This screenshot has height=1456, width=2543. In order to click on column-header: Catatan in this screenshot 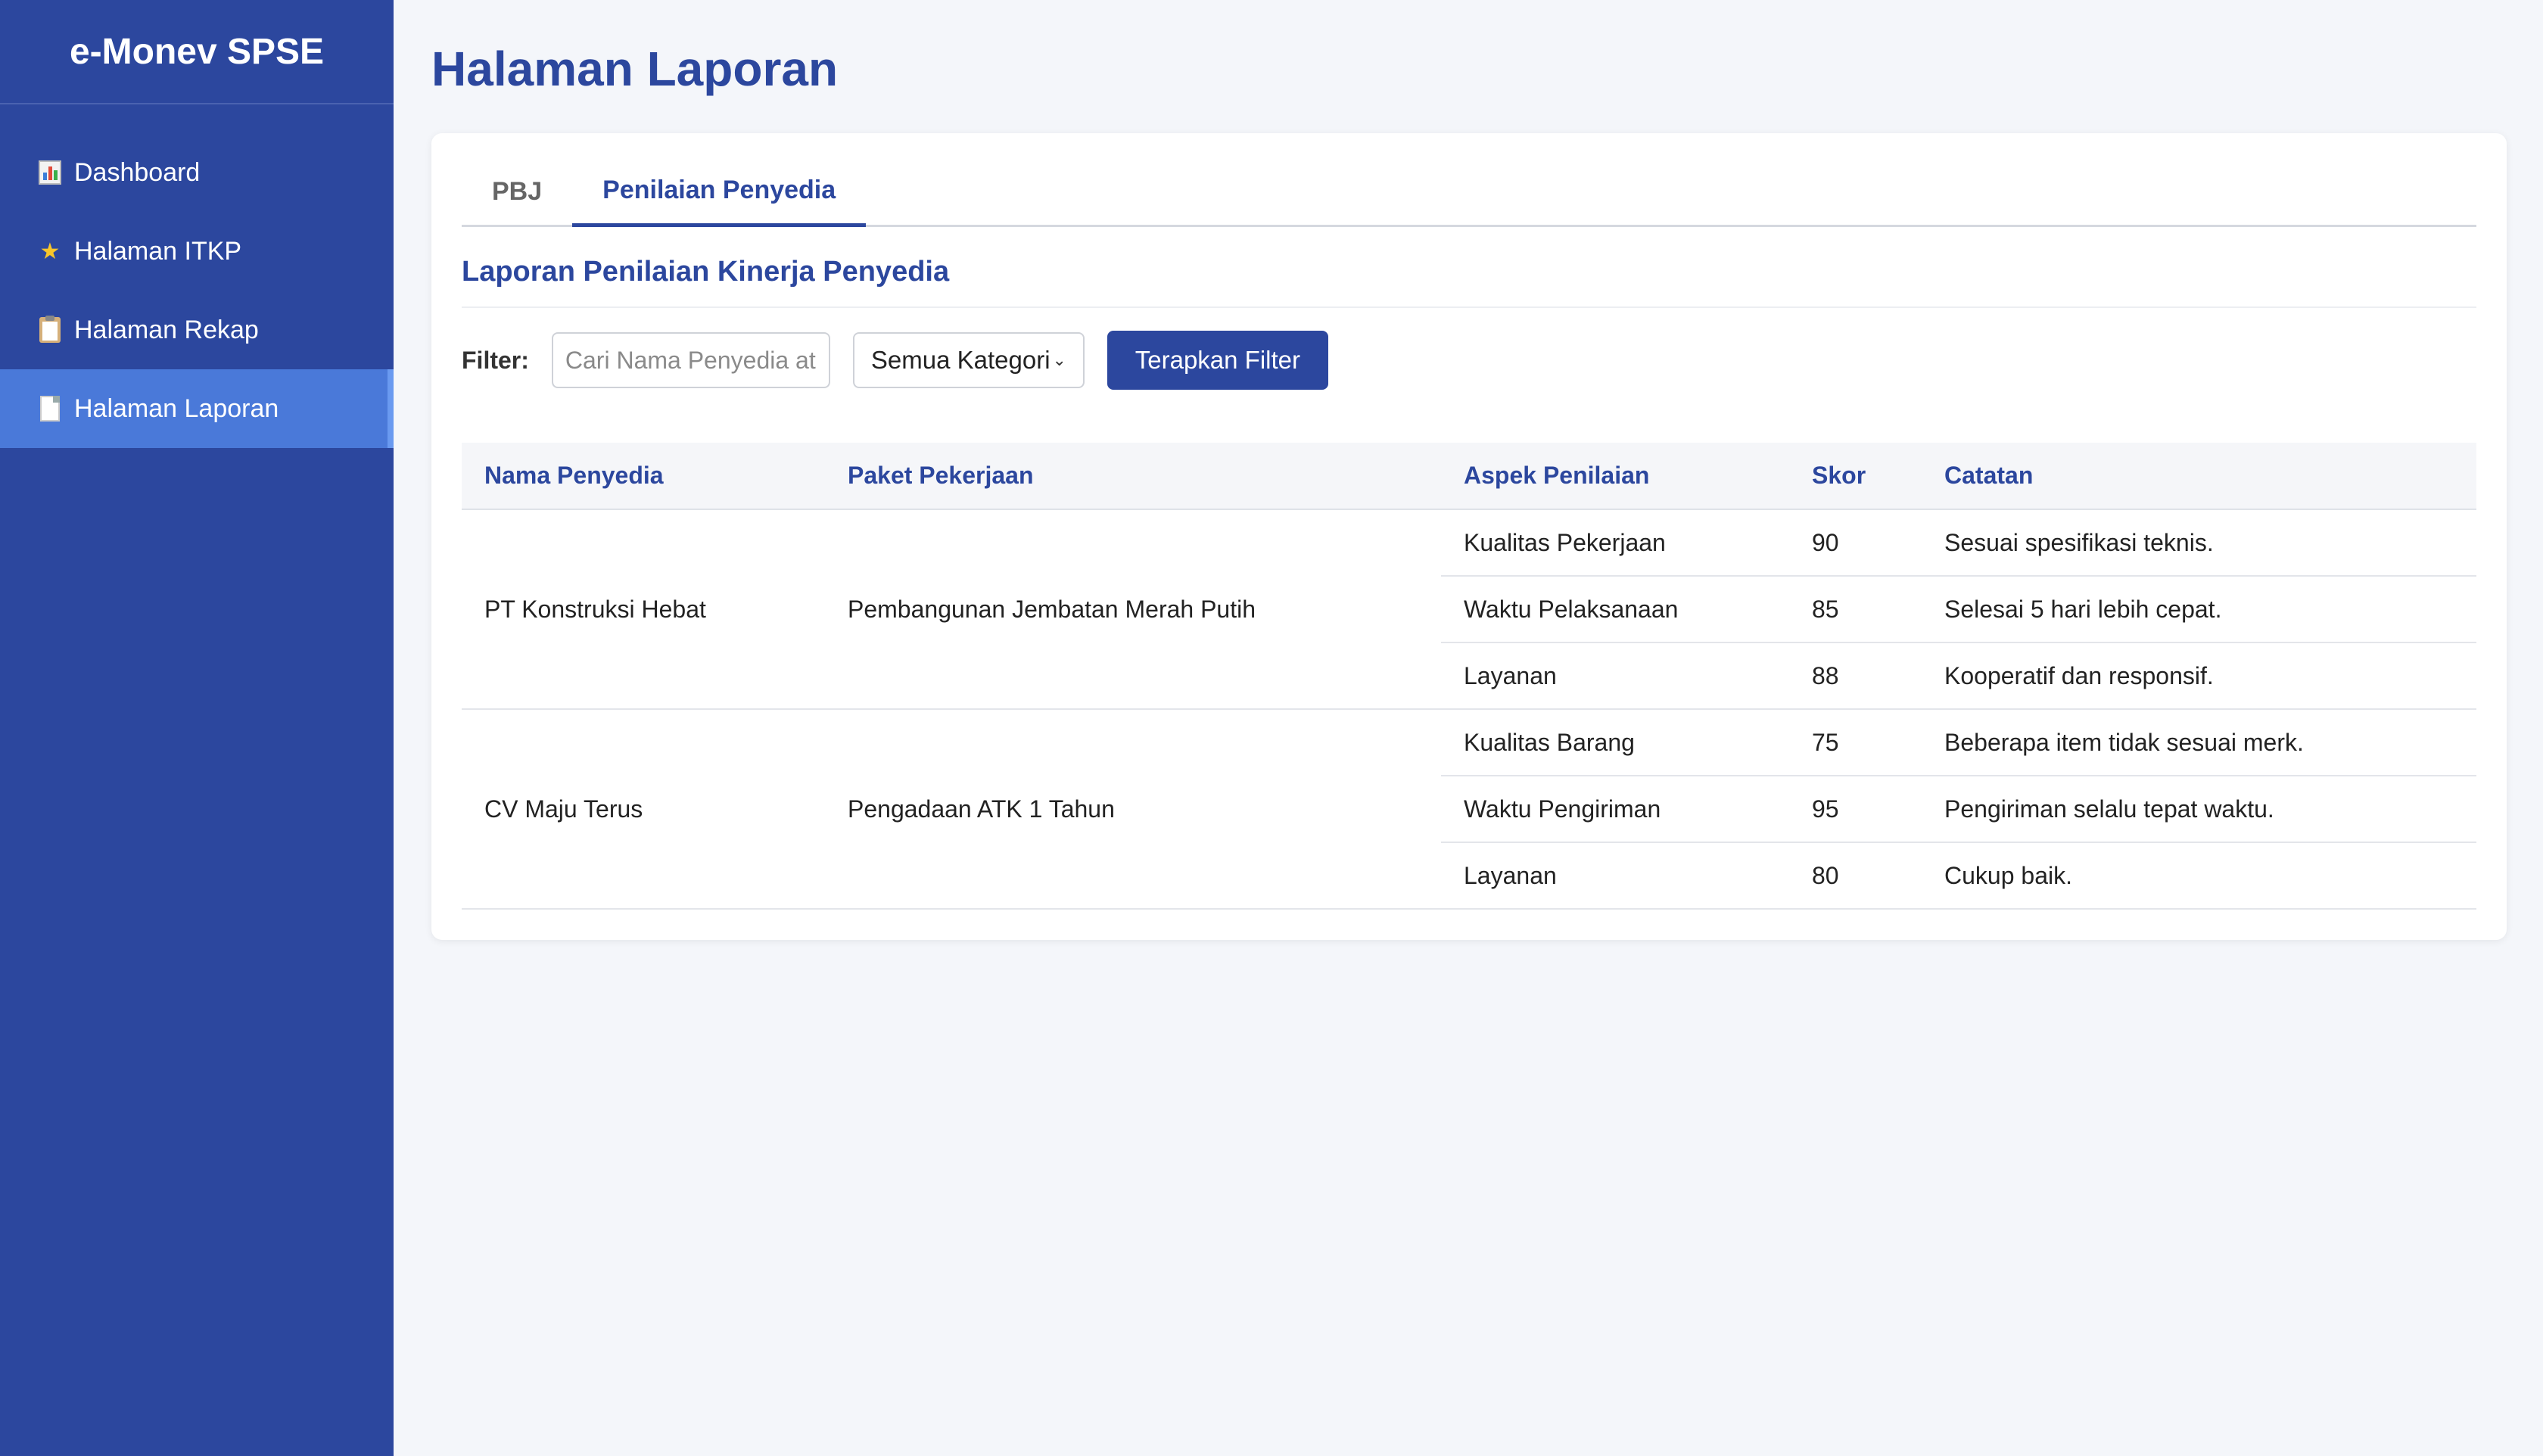, I will do `click(2199, 476)`.